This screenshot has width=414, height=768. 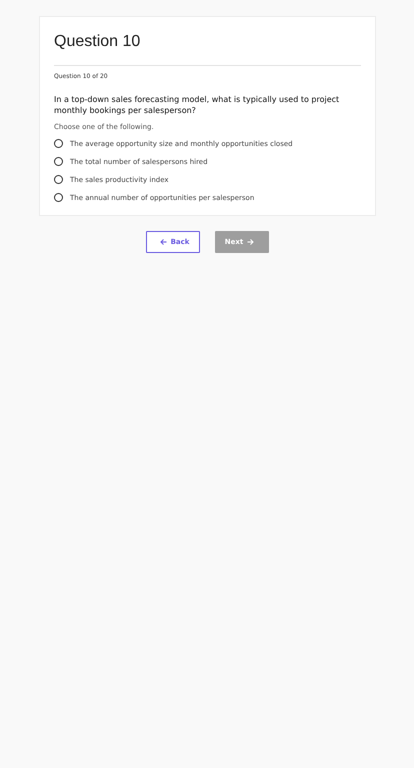 I want to click on question-text: In a top-down sales forecasting model, what is typically used to project monthly bookings per salesperson?, so click(x=197, y=105).